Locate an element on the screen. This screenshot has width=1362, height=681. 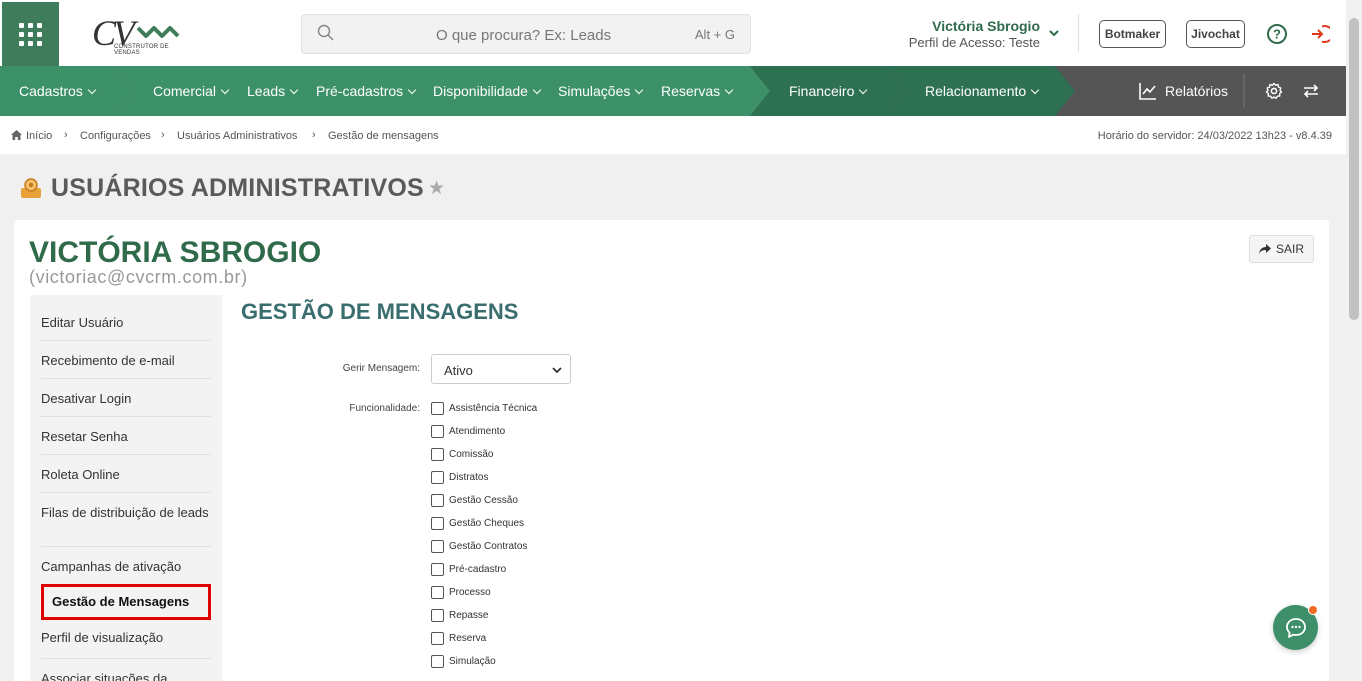
home-icon is located at coordinates (16, 135).